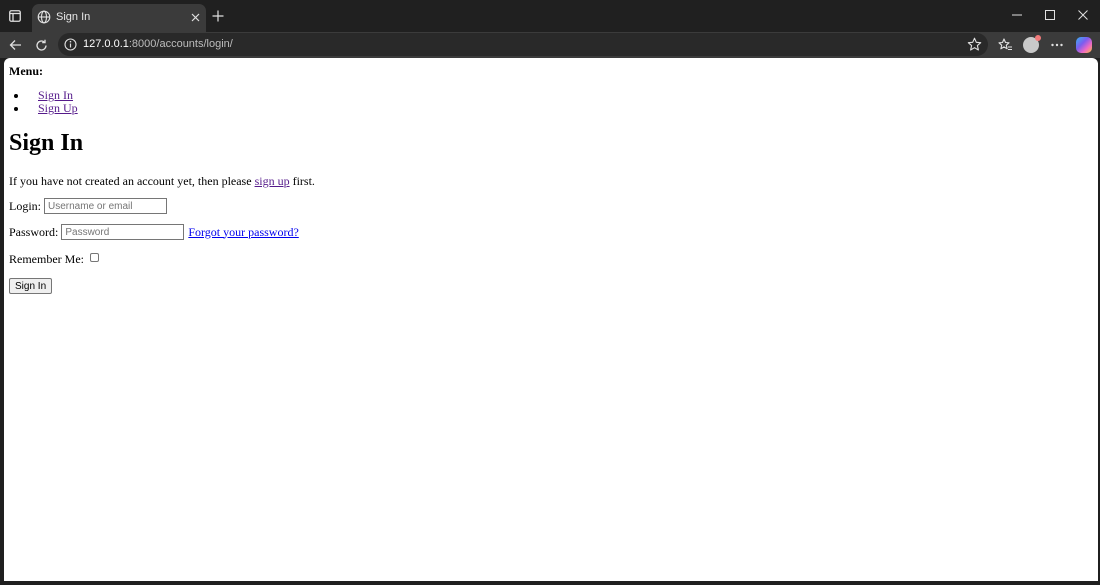 This screenshot has height=585, width=1100. I want to click on menu-list: Sign In Sign Up, so click(46, 101).